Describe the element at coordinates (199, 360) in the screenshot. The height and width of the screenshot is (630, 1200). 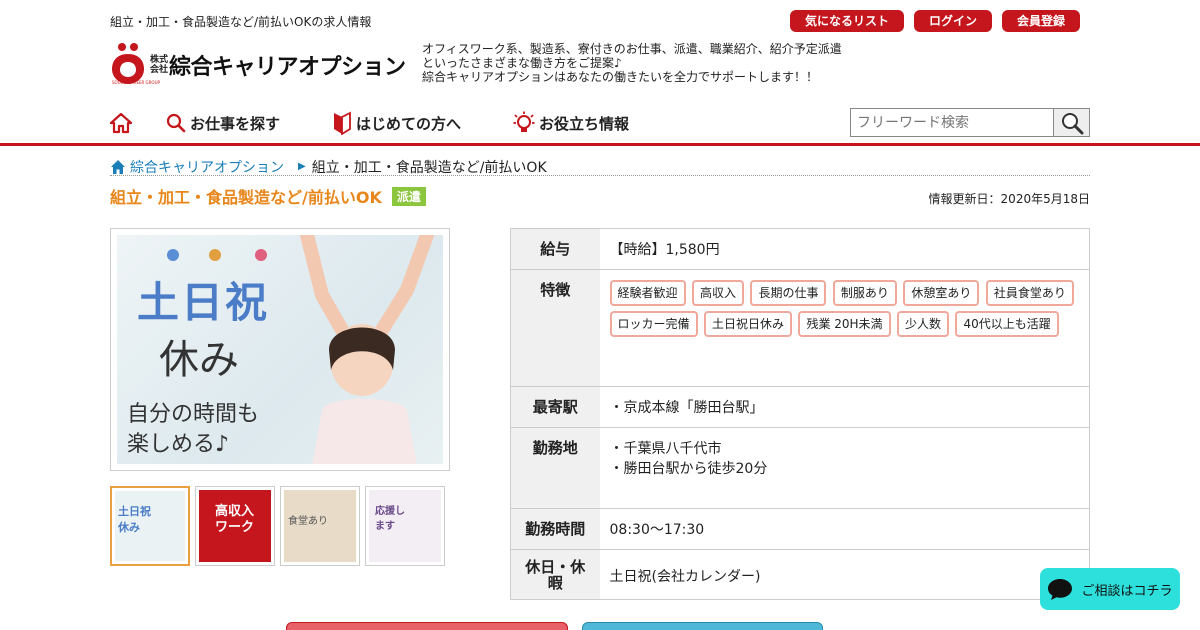
I see `image-subheadline: 休み` at that location.